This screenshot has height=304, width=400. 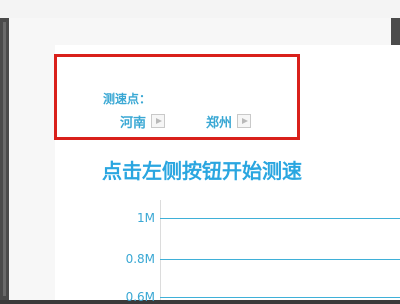 What do you see at coordinates (133, 123) in the screenshot?
I see `node-henan-label: 河南` at bounding box center [133, 123].